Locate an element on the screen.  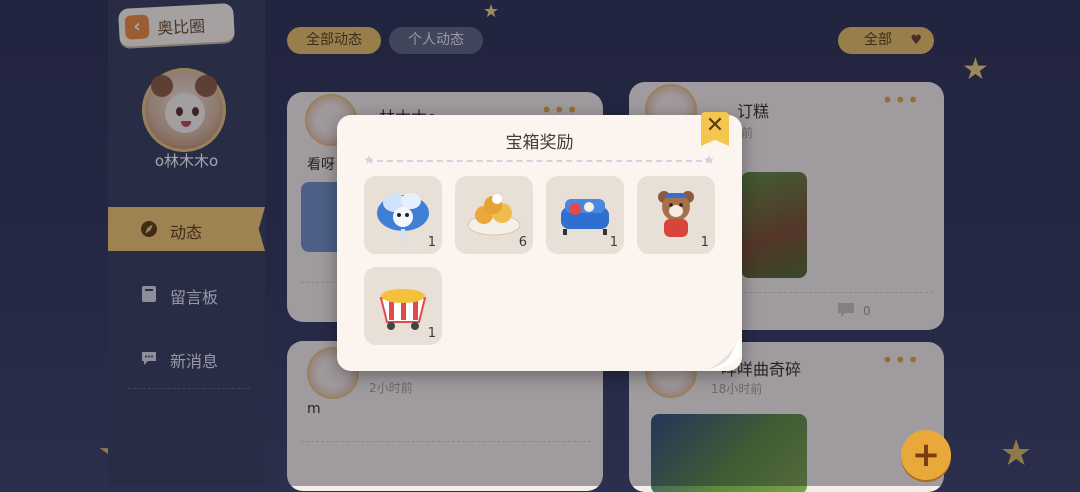
bear-costume-icon is located at coordinates (676, 214).